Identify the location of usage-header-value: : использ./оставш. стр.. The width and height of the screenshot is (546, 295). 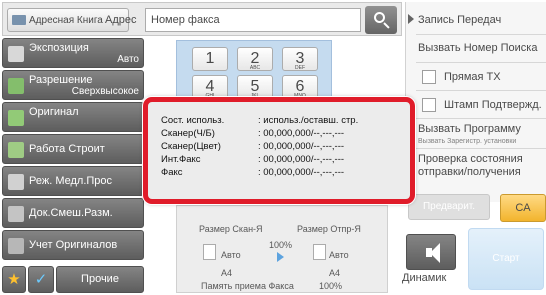
(308, 120).